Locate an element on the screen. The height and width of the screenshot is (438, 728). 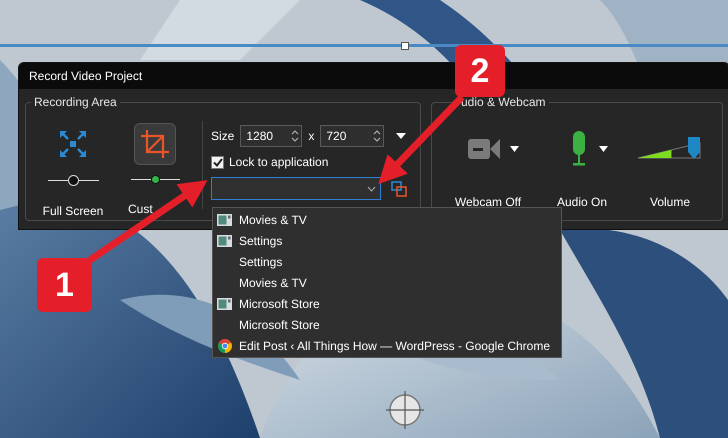
group-title: udio & Webcam is located at coordinates (503, 102).